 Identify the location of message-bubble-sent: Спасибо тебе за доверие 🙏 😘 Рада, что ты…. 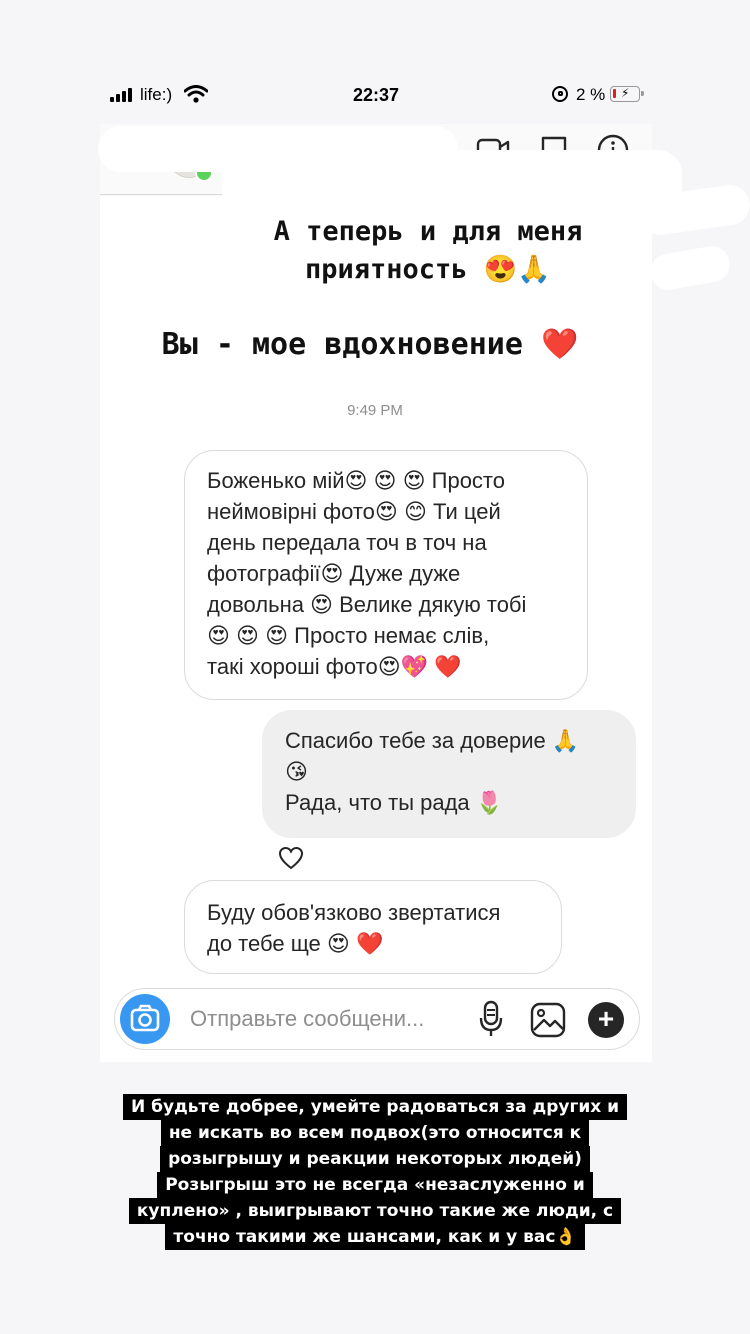
(449, 774).